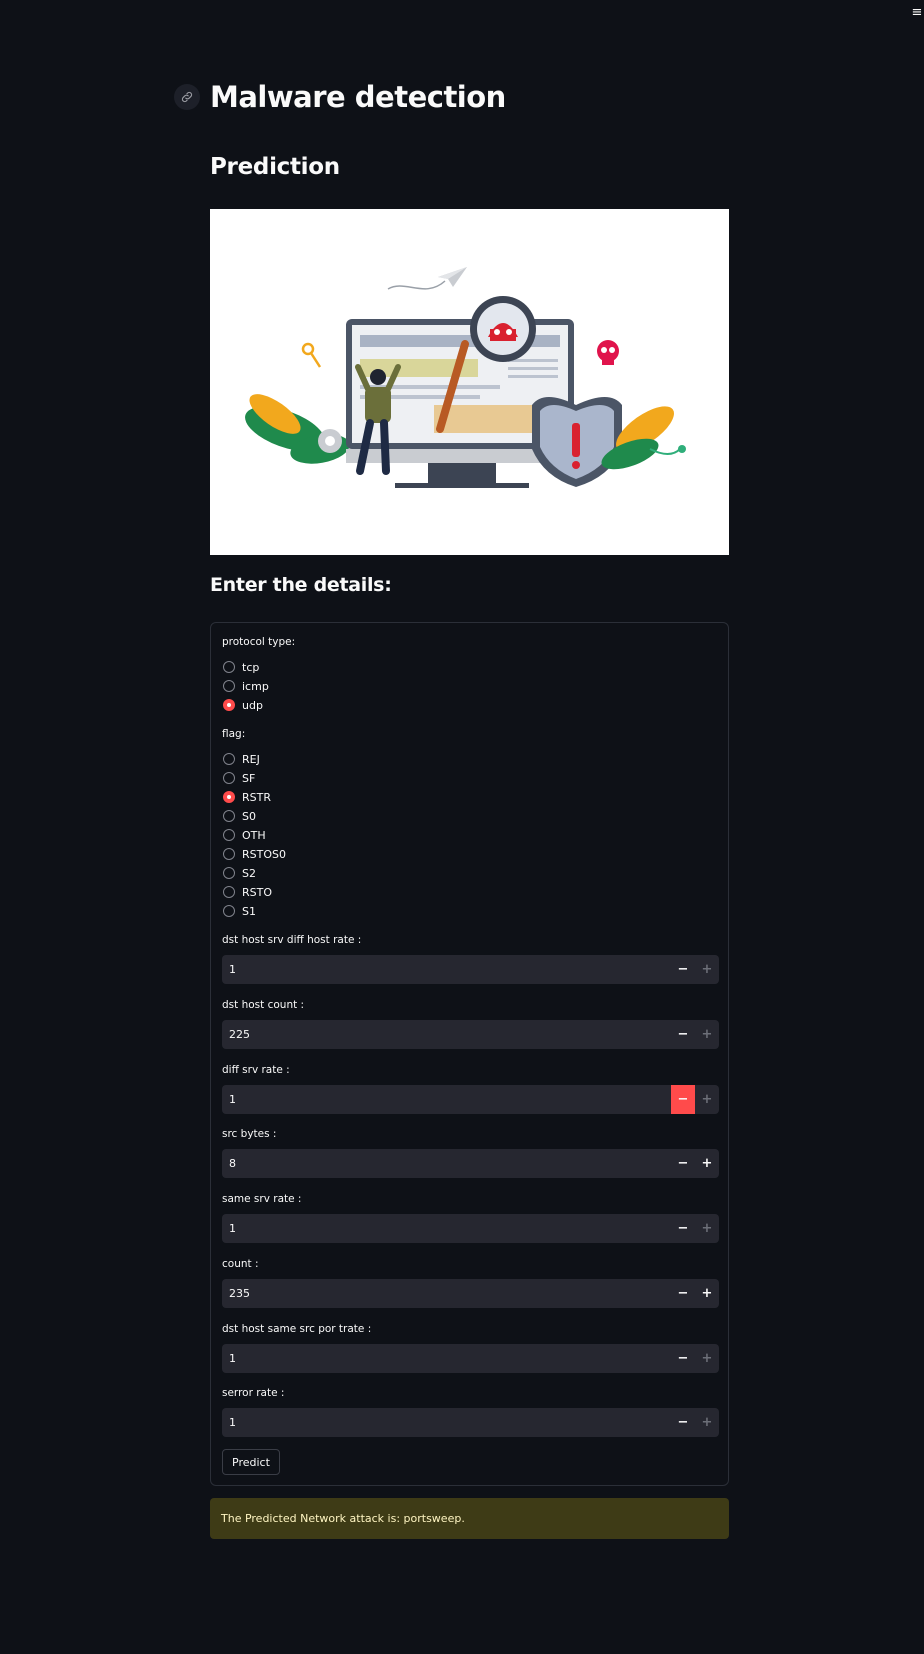 Image resolution: width=924 pixels, height=1654 pixels. What do you see at coordinates (241, 667) in the screenshot?
I see `radio-protocol-tcp: tcp` at bounding box center [241, 667].